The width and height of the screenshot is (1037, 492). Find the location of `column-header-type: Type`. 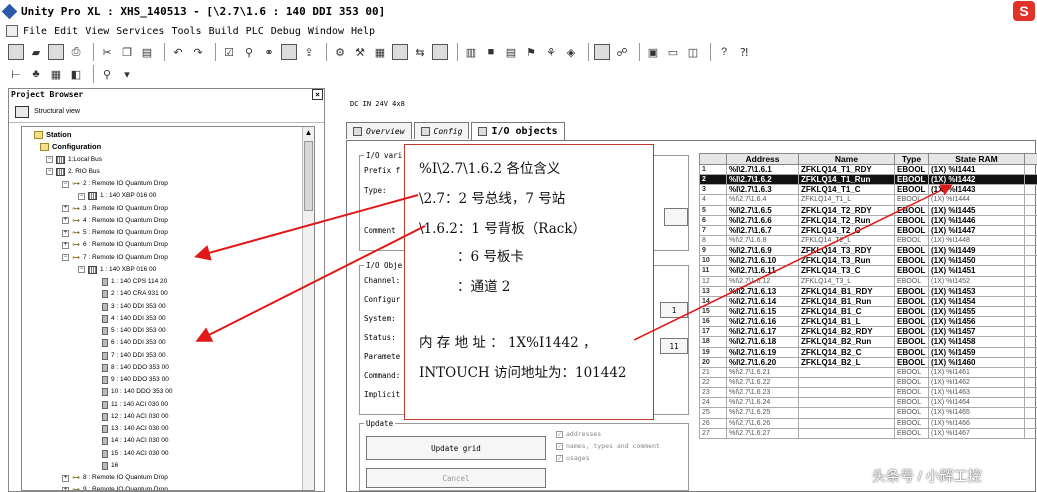

column-header-type: Type is located at coordinates (911, 159).